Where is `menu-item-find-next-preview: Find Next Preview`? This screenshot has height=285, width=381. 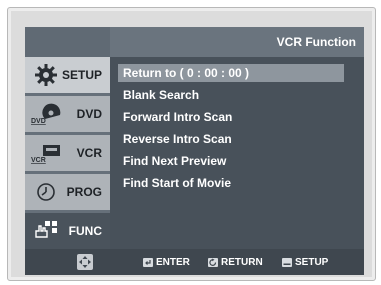 menu-item-find-next-preview: Find Next Preview is located at coordinates (231, 161).